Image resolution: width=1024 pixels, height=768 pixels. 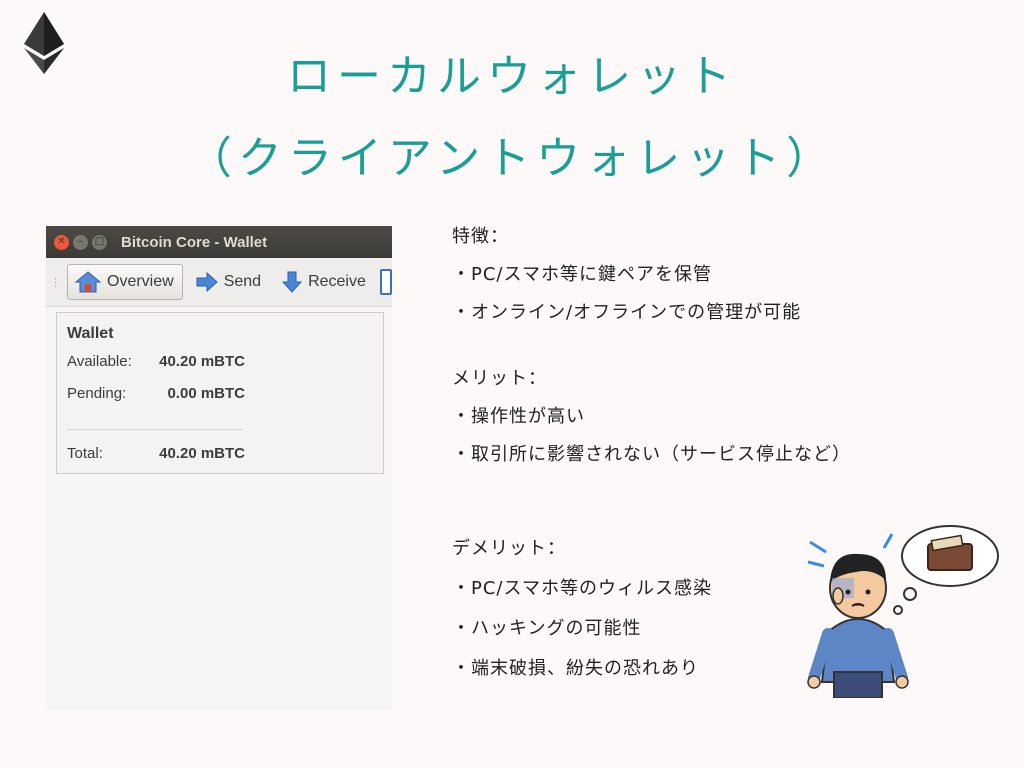 What do you see at coordinates (85, 453) in the screenshot?
I see `total-label: Total:` at bounding box center [85, 453].